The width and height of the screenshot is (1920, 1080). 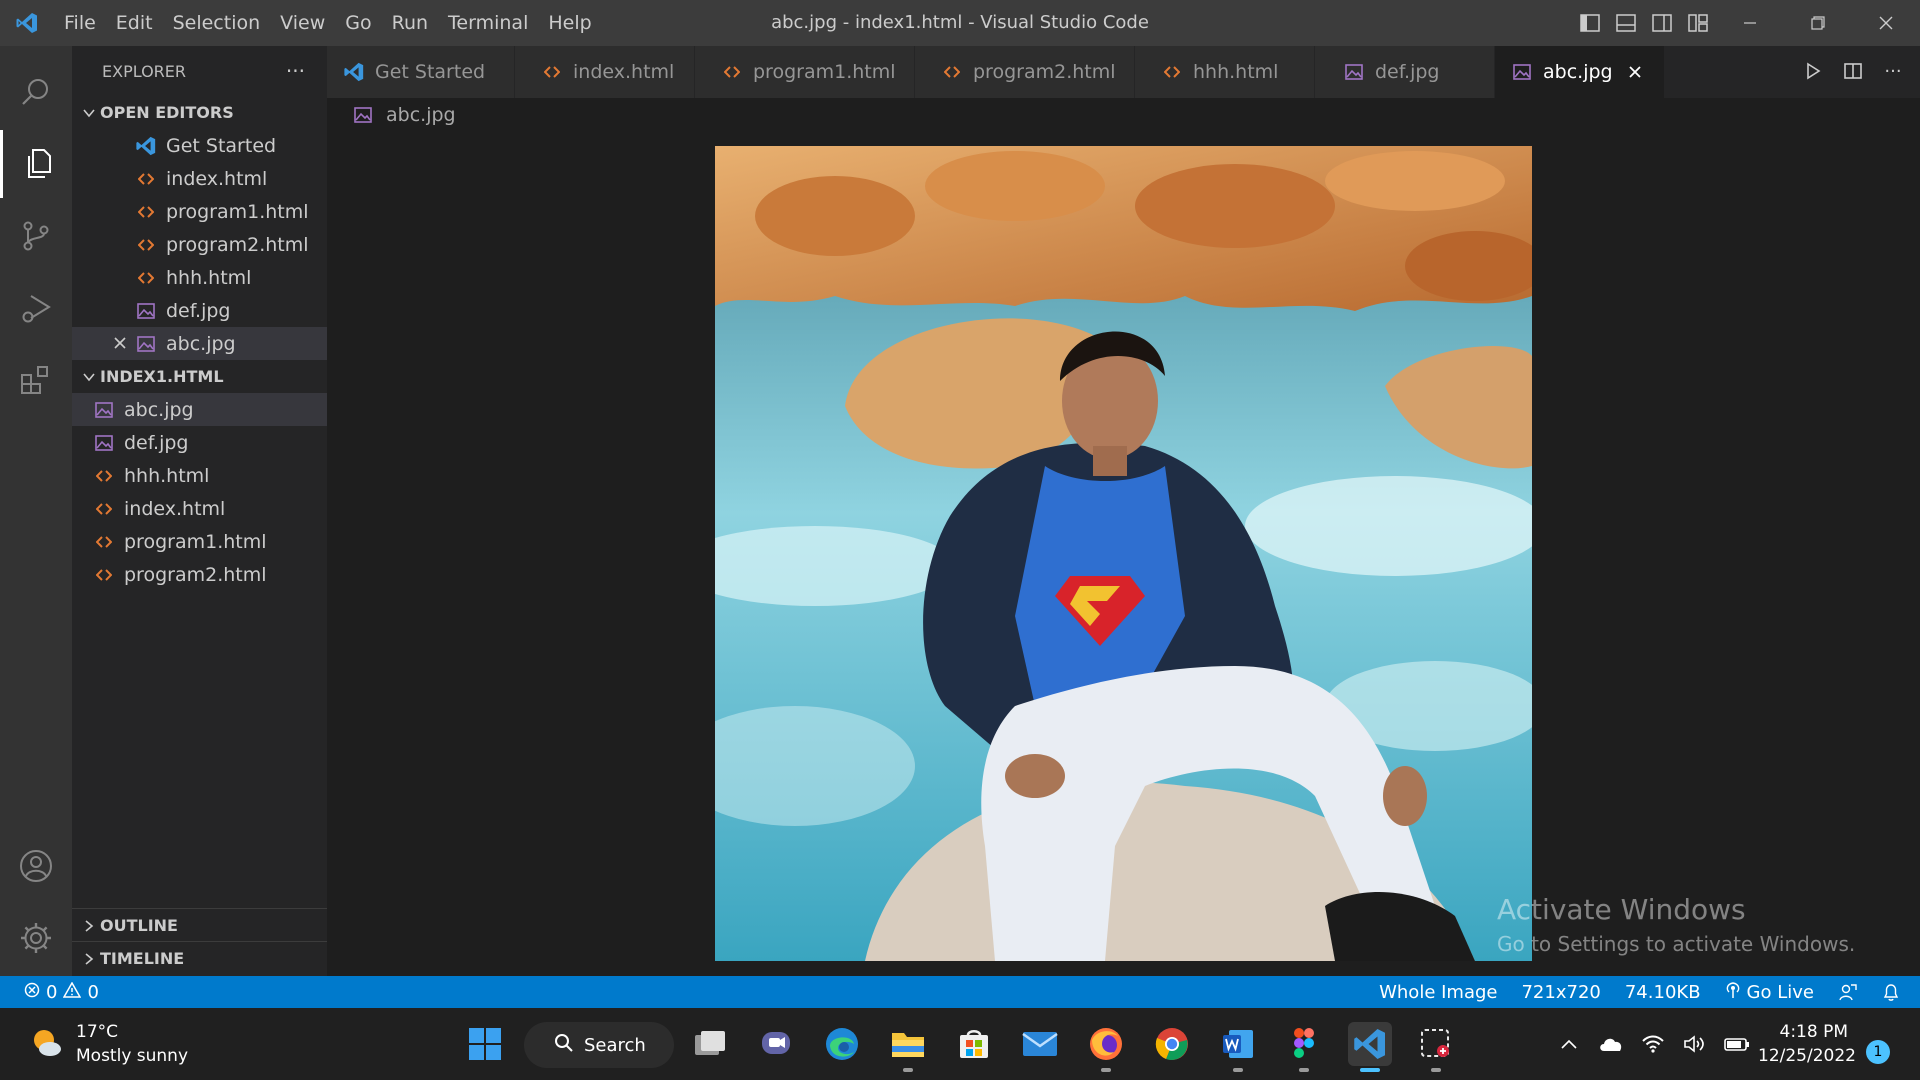 I want to click on source-control-icon, so click(x=36, y=236).